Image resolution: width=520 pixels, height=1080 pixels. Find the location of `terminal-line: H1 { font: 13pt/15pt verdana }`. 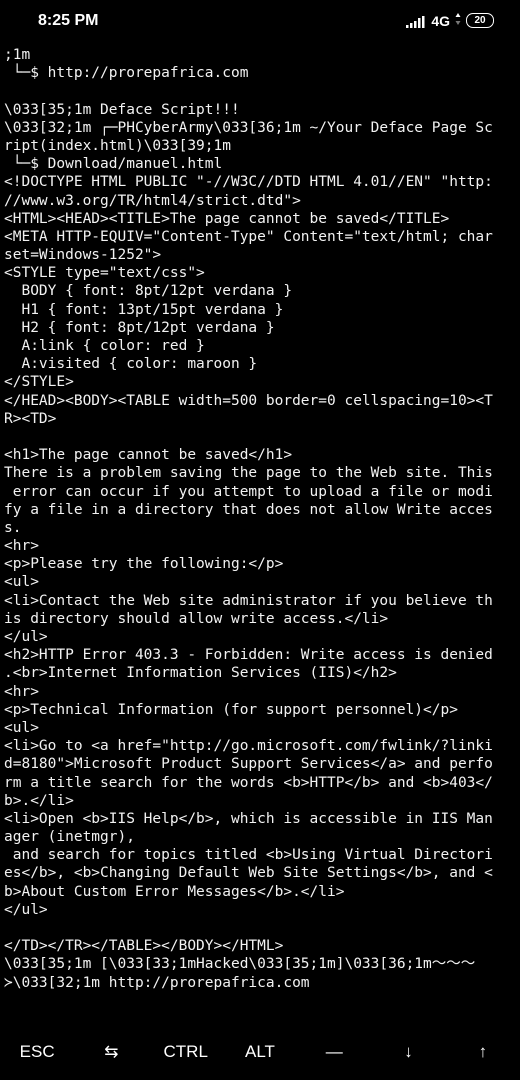

terminal-line: H1 { font: 13pt/15pt verdana } is located at coordinates (144, 309).